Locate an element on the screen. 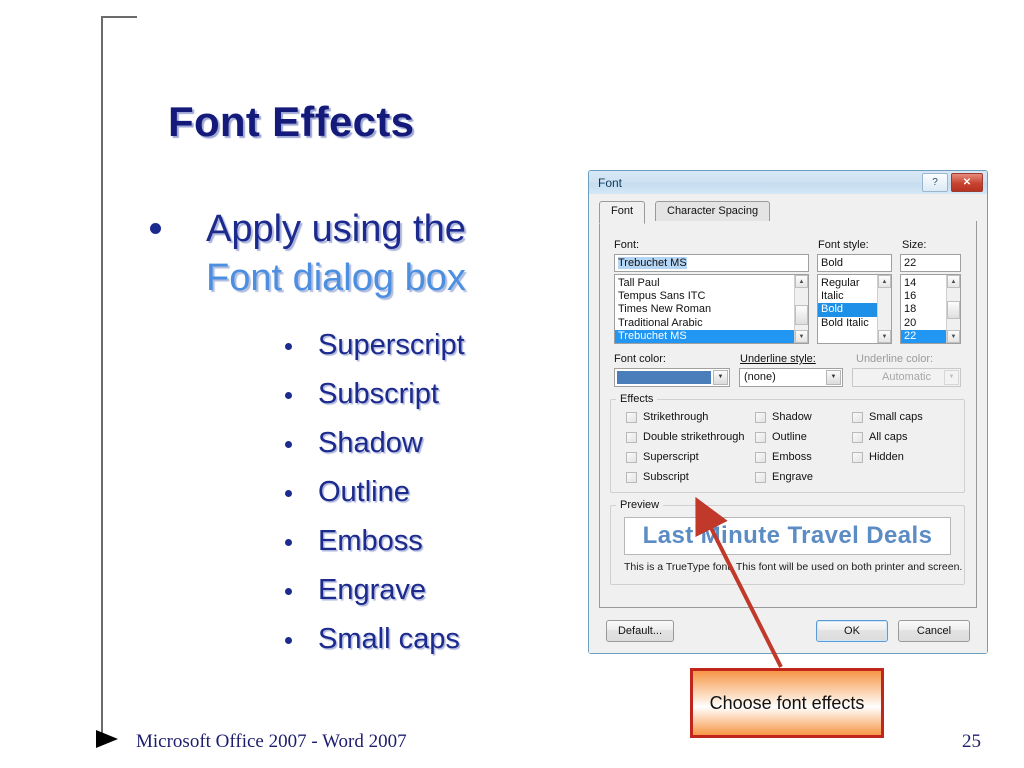 The width and height of the screenshot is (1024, 768). underline-color-value: Automatic is located at coordinates (906, 377).